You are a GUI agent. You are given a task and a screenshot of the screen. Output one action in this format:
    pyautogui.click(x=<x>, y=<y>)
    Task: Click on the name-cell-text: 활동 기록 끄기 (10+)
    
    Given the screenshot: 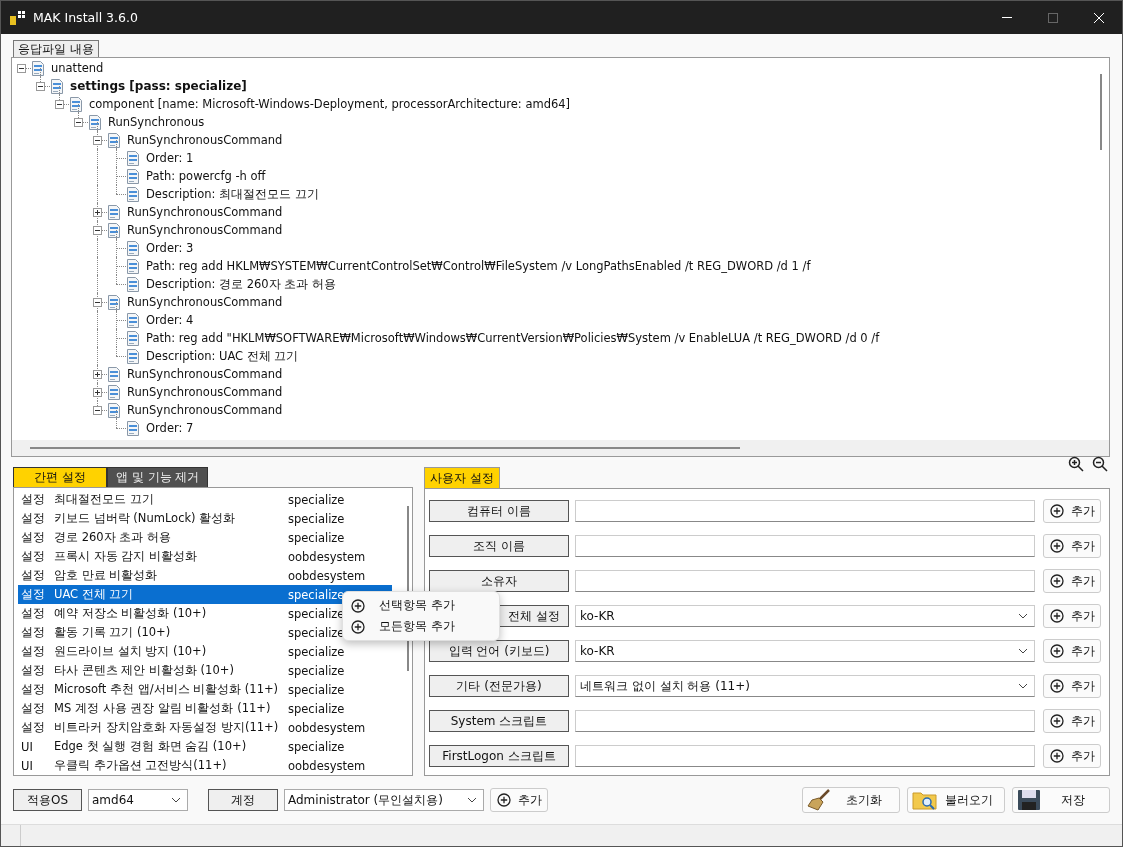 What is the action you would take?
    pyautogui.click(x=113, y=632)
    